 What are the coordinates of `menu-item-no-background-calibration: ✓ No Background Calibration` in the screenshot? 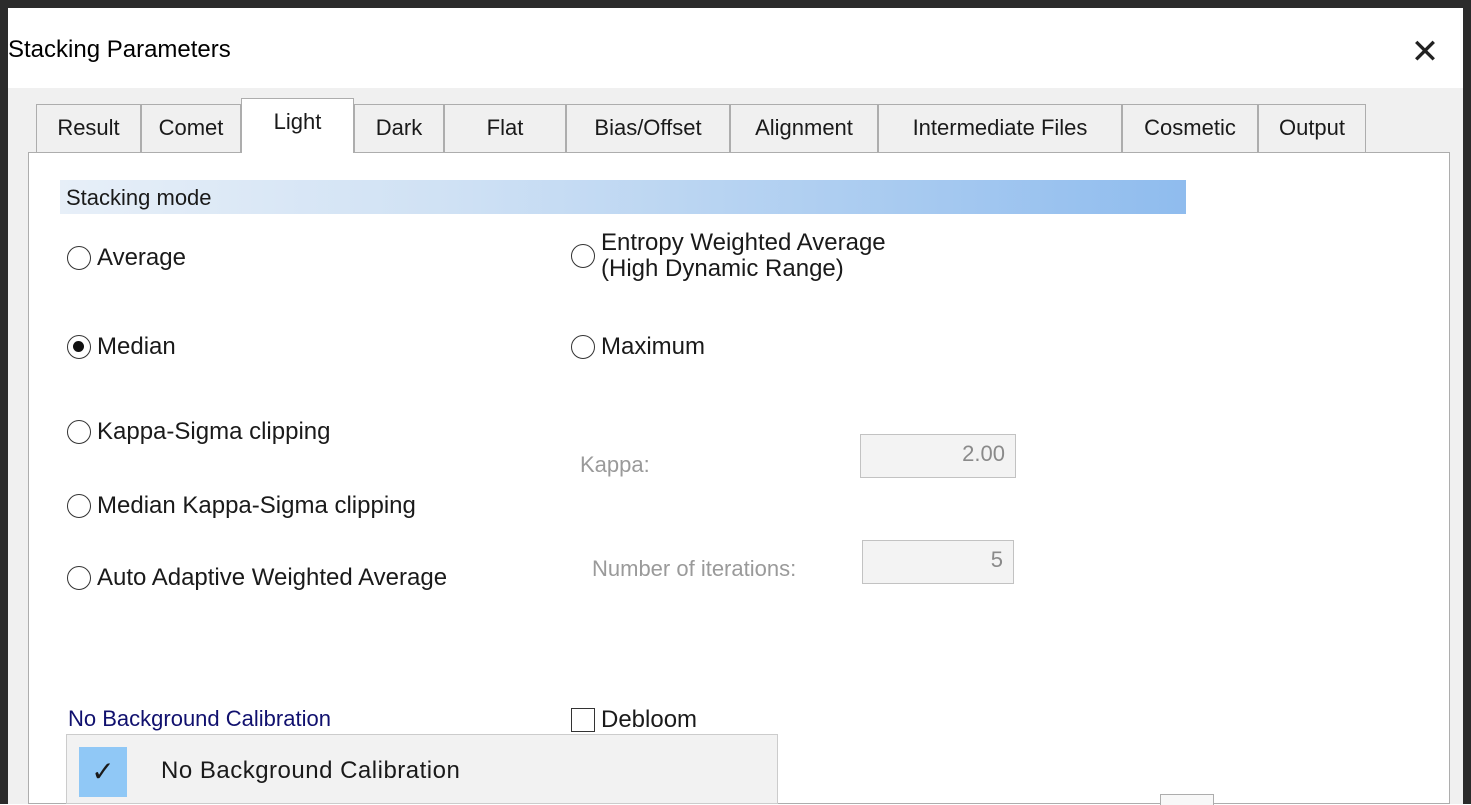 It's located at (422, 770).